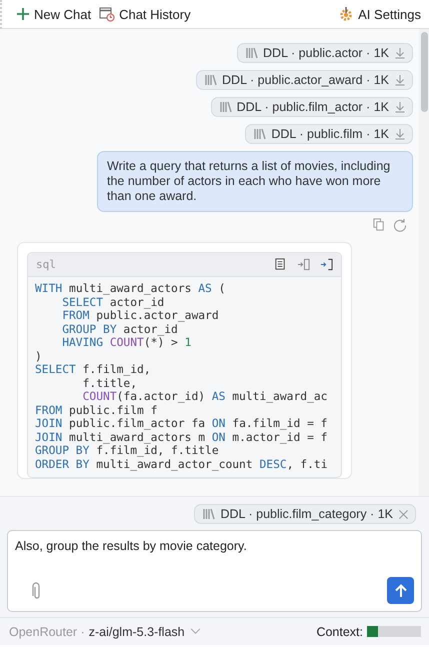 Image resolution: width=429 pixels, height=647 pixels. What do you see at coordinates (140, 315) in the screenshot?
I see `code-line: FROM public.actor_award` at bounding box center [140, 315].